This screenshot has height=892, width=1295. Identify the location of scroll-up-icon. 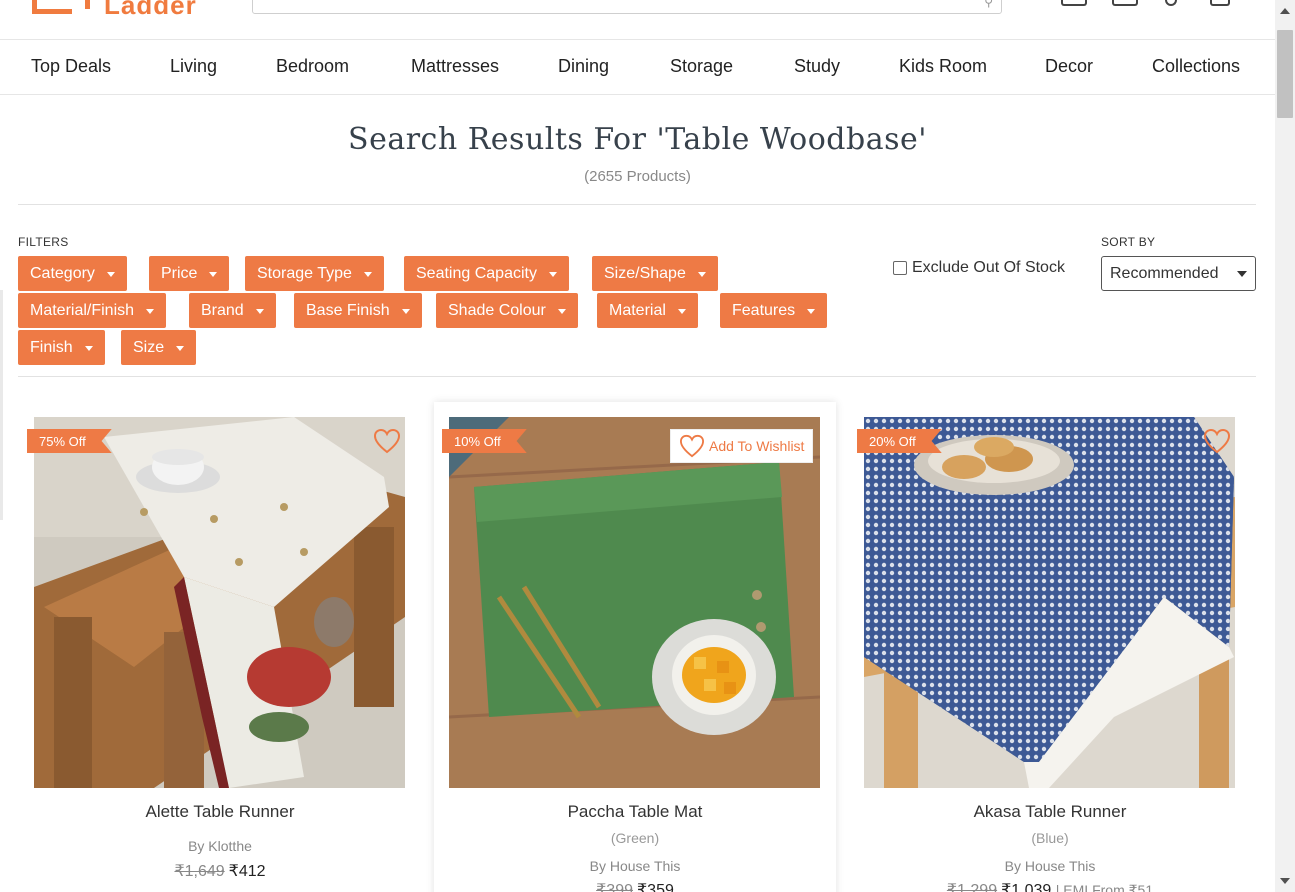
(1285, 11).